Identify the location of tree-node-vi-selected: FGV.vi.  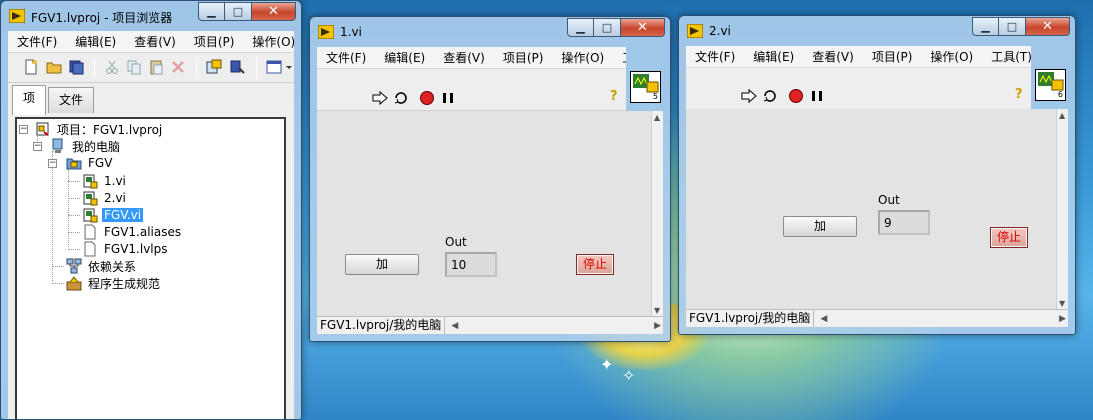
(113, 215).